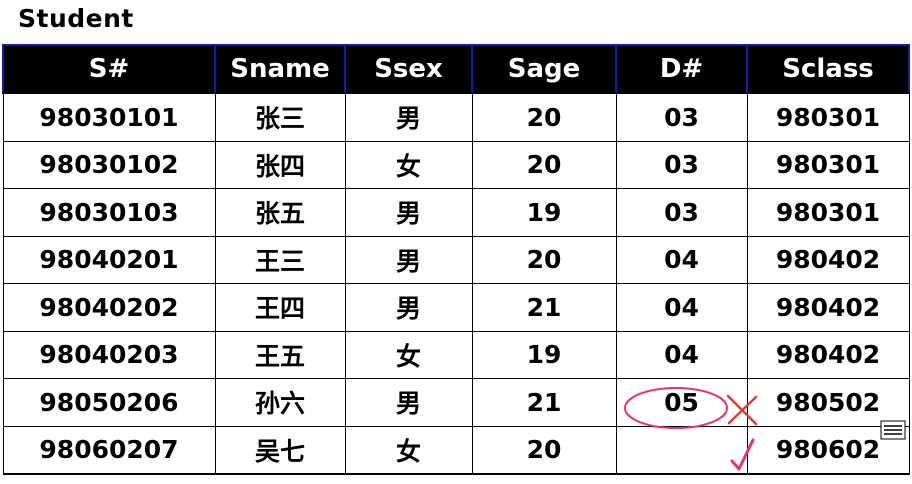 The image size is (912, 484). What do you see at coordinates (76, 18) in the screenshot?
I see `table-title: Student` at bounding box center [76, 18].